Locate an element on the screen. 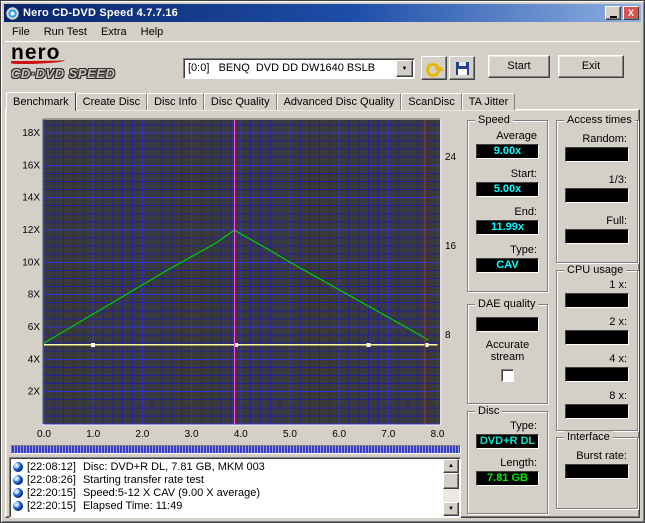  scroll-thumb is located at coordinates (451, 481).